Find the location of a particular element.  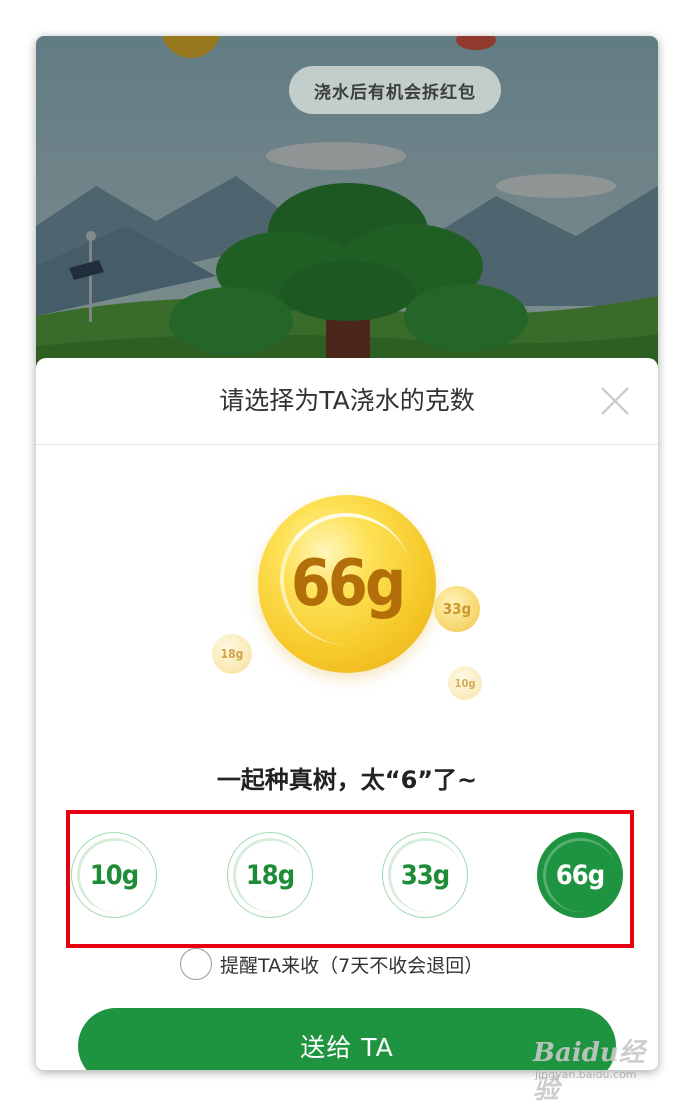

orb-10g-label: 10g is located at coordinates (465, 683).